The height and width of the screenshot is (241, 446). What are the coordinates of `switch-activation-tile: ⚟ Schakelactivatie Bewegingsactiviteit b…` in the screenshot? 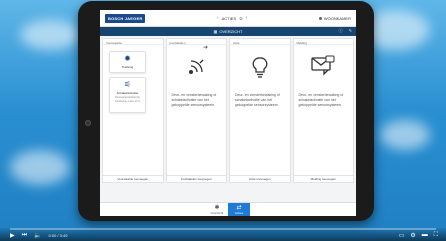 It's located at (127, 95).